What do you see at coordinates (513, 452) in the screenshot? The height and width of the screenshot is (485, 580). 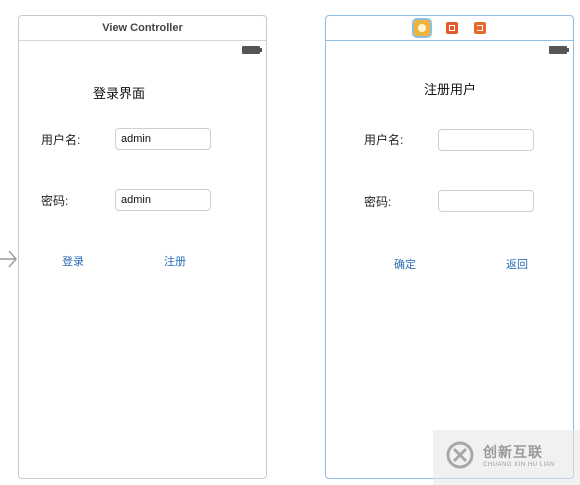 I see `watermark-text: 创新互联` at bounding box center [513, 452].